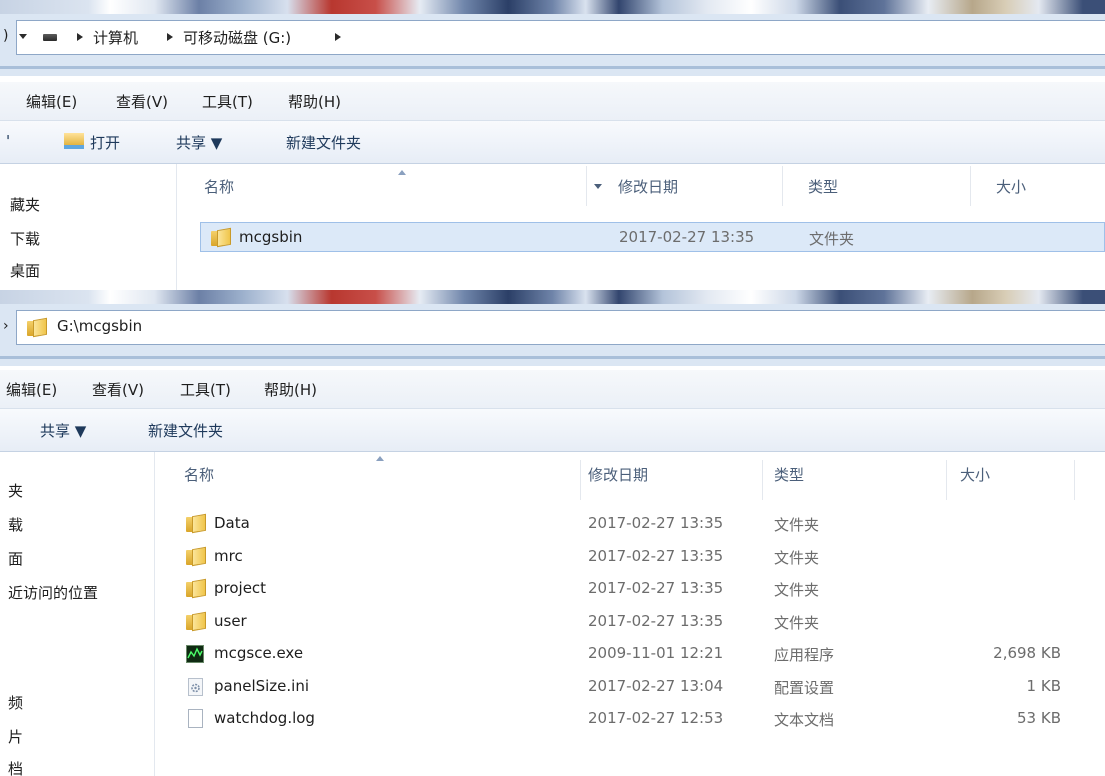  What do you see at coordinates (99, 326) in the screenshot?
I see `address-path: G:\mcgsbin` at bounding box center [99, 326].